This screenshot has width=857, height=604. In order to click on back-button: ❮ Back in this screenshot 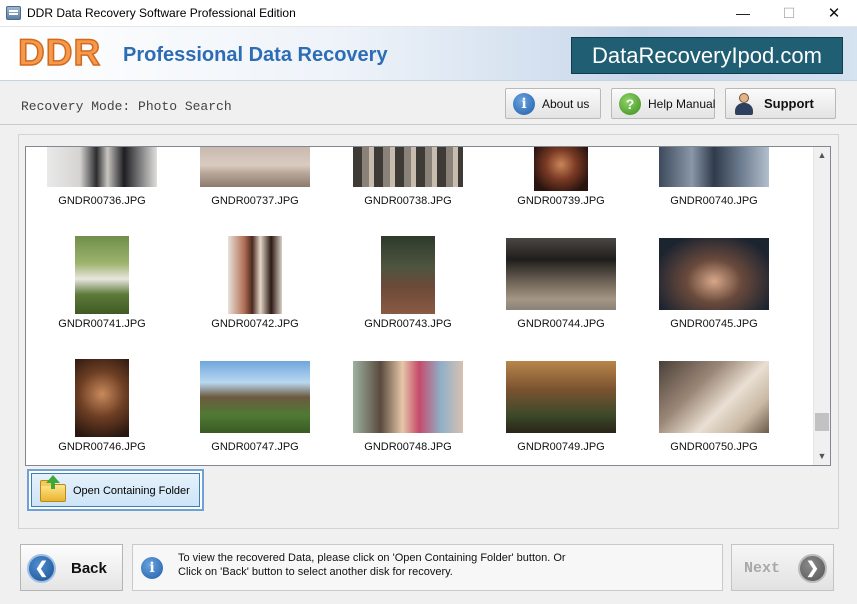, I will do `click(71, 567)`.